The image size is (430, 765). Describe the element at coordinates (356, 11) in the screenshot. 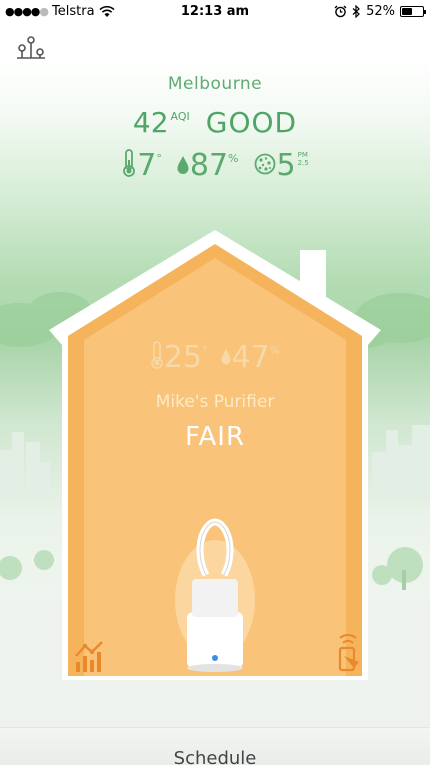

I see `bluetooth-icon` at that location.